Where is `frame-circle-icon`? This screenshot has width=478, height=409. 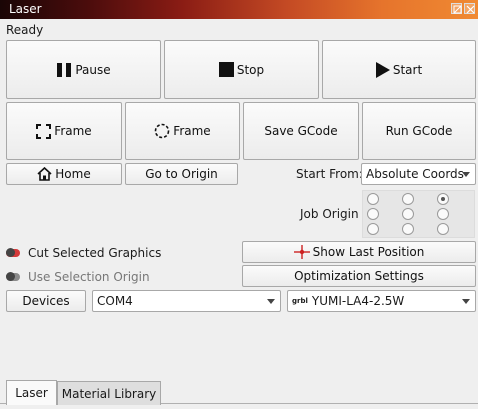
frame-circle-icon is located at coordinates (162, 131).